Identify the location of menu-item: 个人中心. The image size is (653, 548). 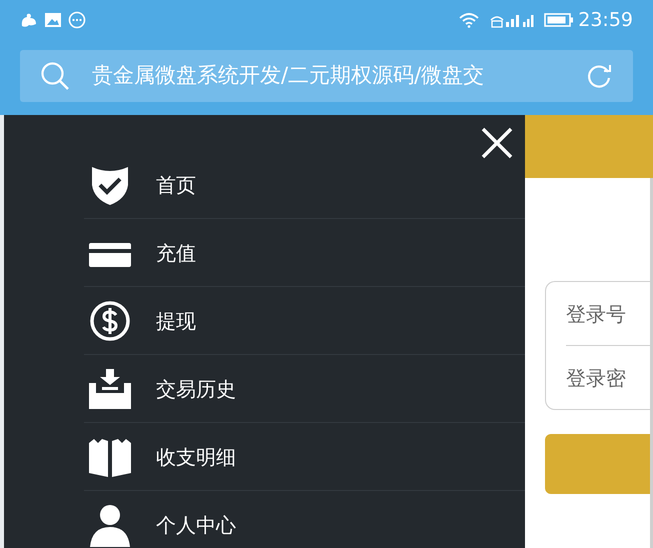
(304, 519).